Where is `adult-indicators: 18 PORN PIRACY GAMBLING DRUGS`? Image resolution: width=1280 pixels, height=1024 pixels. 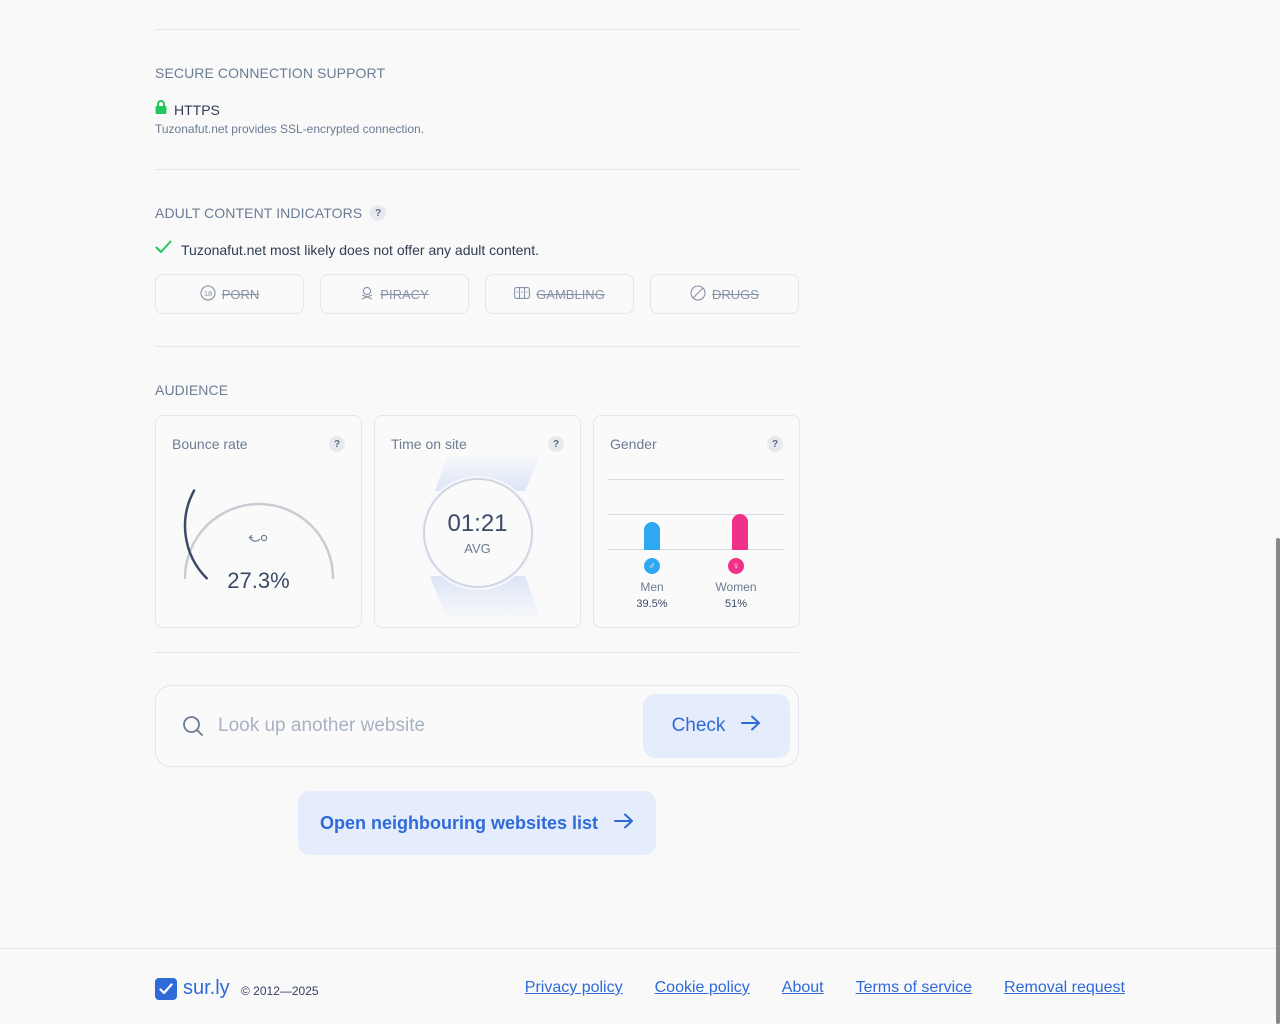 adult-indicators: 18 PORN PIRACY GAMBLING DRUGS is located at coordinates (477, 294).